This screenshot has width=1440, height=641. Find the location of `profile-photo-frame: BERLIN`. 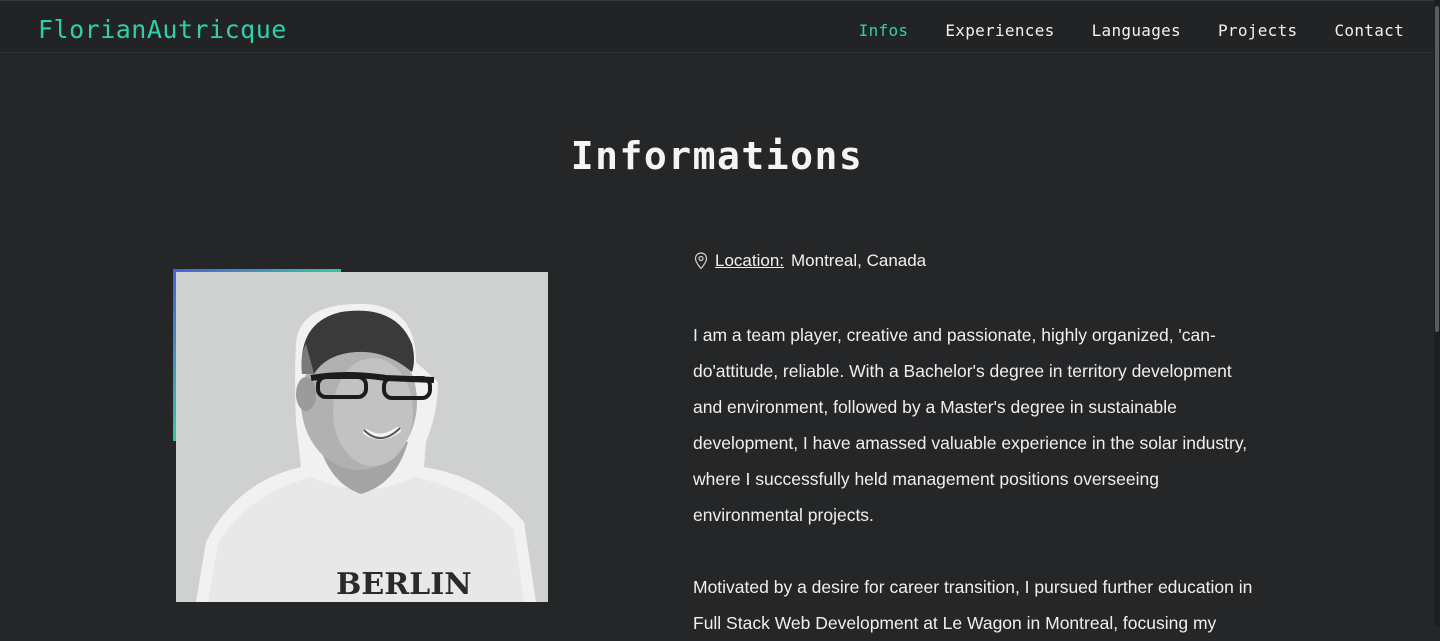

profile-photo-frame: BERLIN is located at coordinates (361, 436).